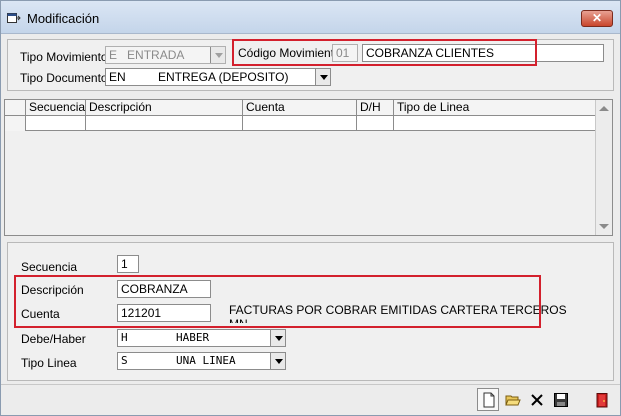 This screenshot has width=621, height=416. What do you see at coordinates (494, 108) in the screenshot?
I see `col-tipo-linea: Tipo de Linea` at bounding box center [494, 108].